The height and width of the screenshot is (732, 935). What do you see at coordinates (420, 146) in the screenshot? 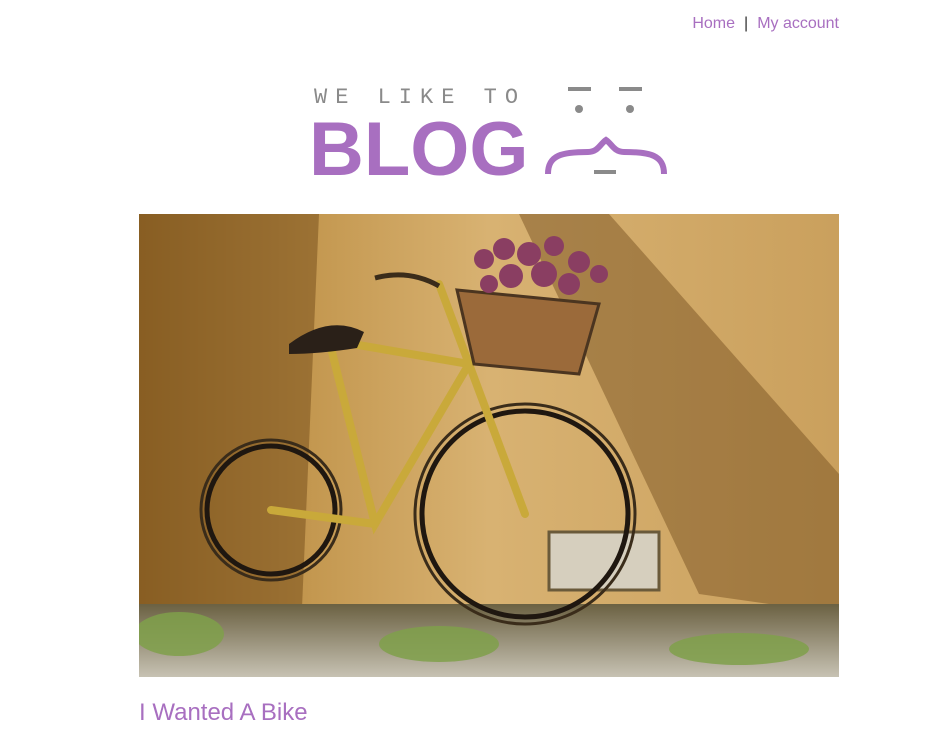
I see `logo-wordmark: BLOG` at bounding box center [420, 146].